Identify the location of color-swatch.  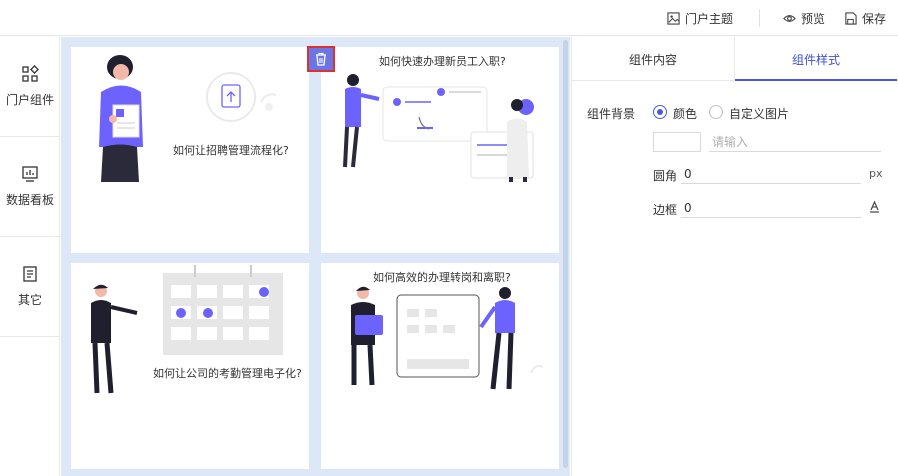
(677, 142).